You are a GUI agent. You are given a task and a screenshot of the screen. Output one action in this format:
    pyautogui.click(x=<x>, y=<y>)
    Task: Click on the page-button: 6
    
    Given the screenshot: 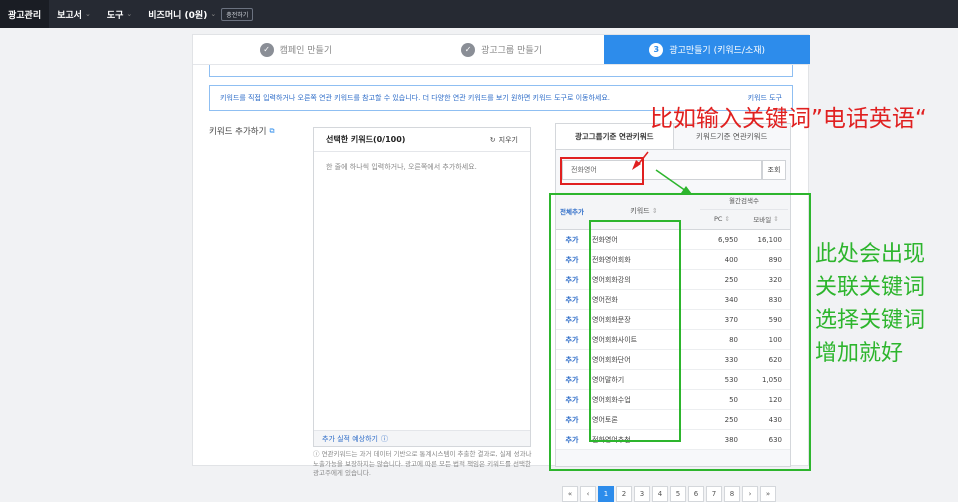 What is the action you would take?
    pyautogui.click(x=696, y=494)
    